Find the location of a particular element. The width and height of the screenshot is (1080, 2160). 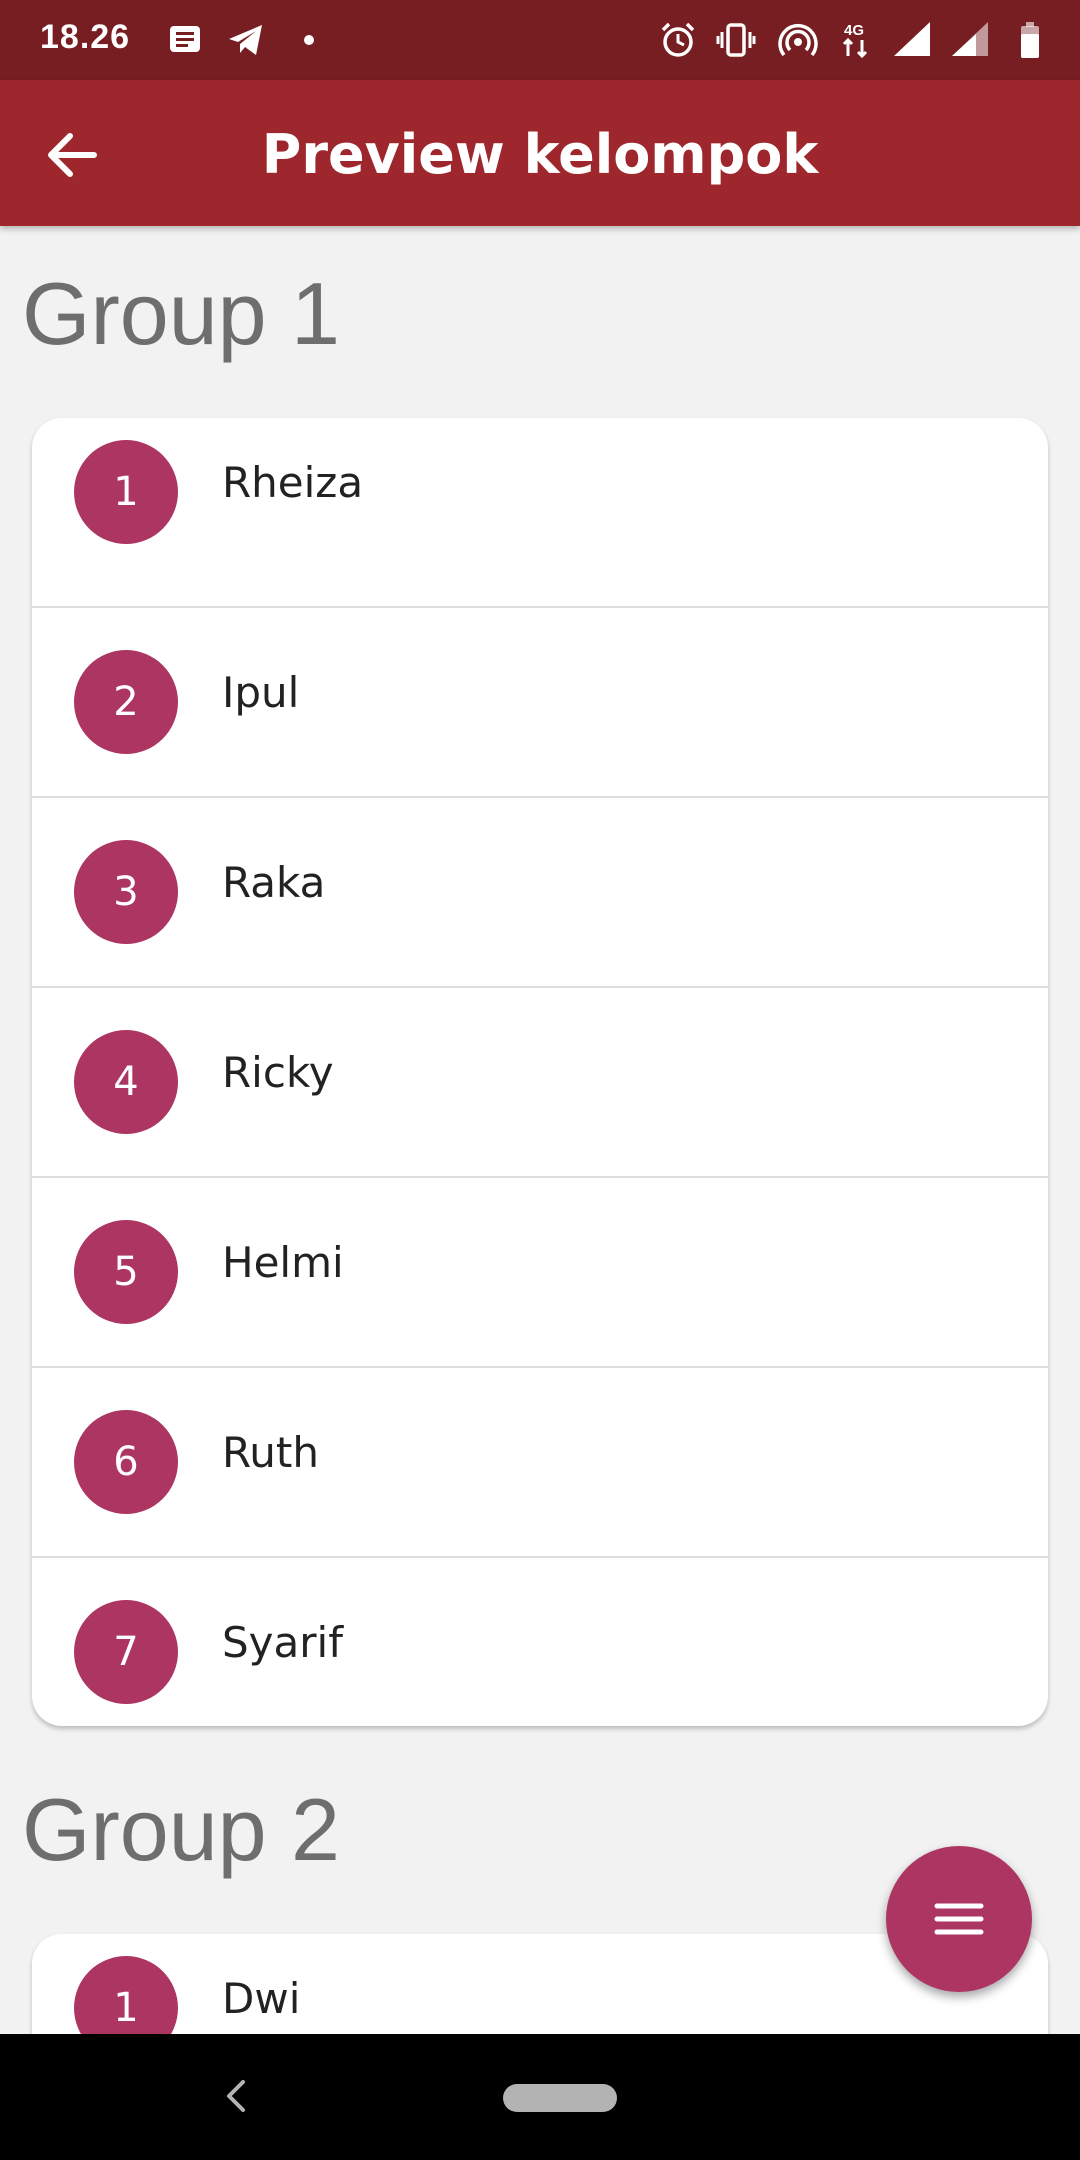

status-time: 18.26 is located at coordinates (85, 37).